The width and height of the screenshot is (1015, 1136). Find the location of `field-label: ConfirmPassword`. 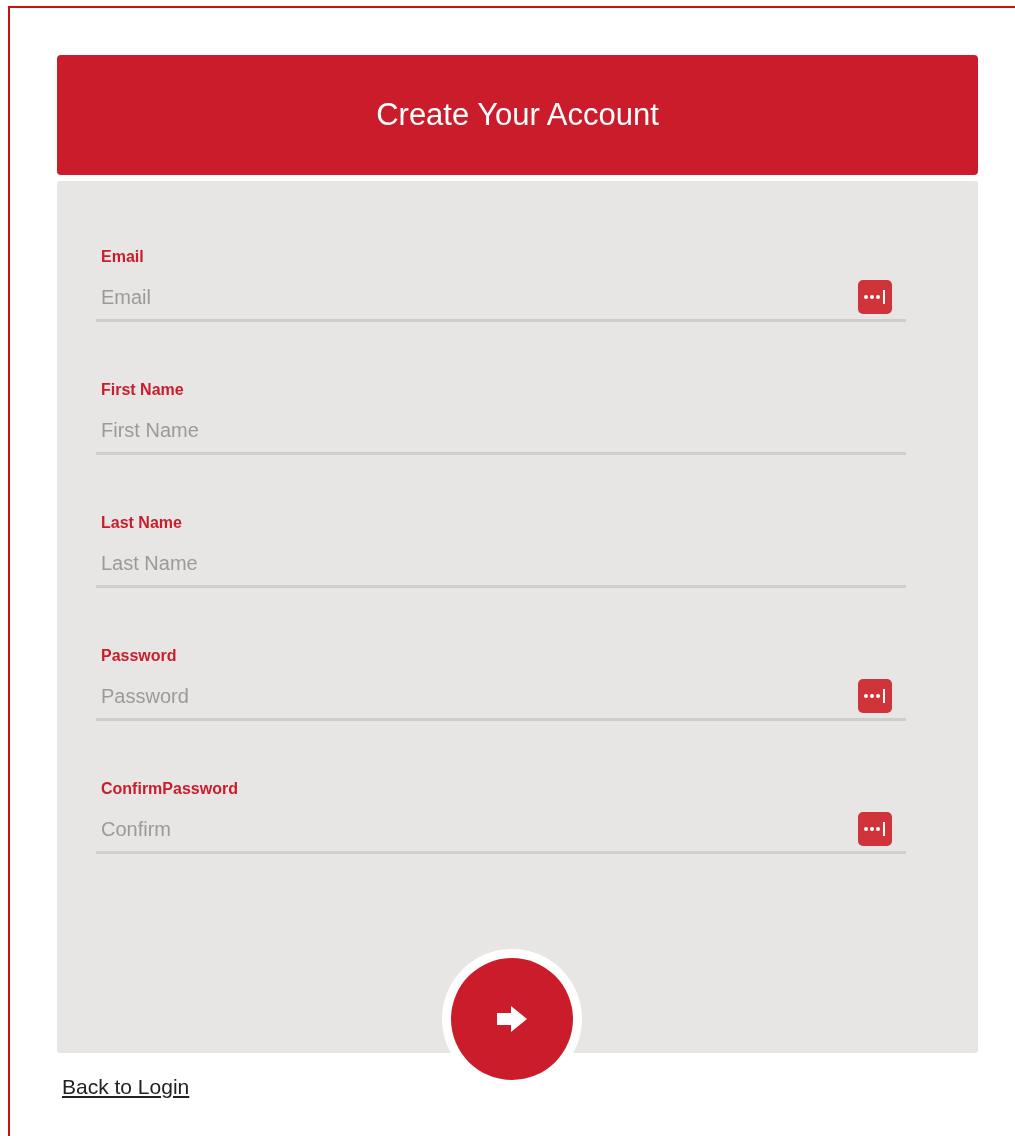

field-label: ConfirmPassword is located at coordinates (169, 789).